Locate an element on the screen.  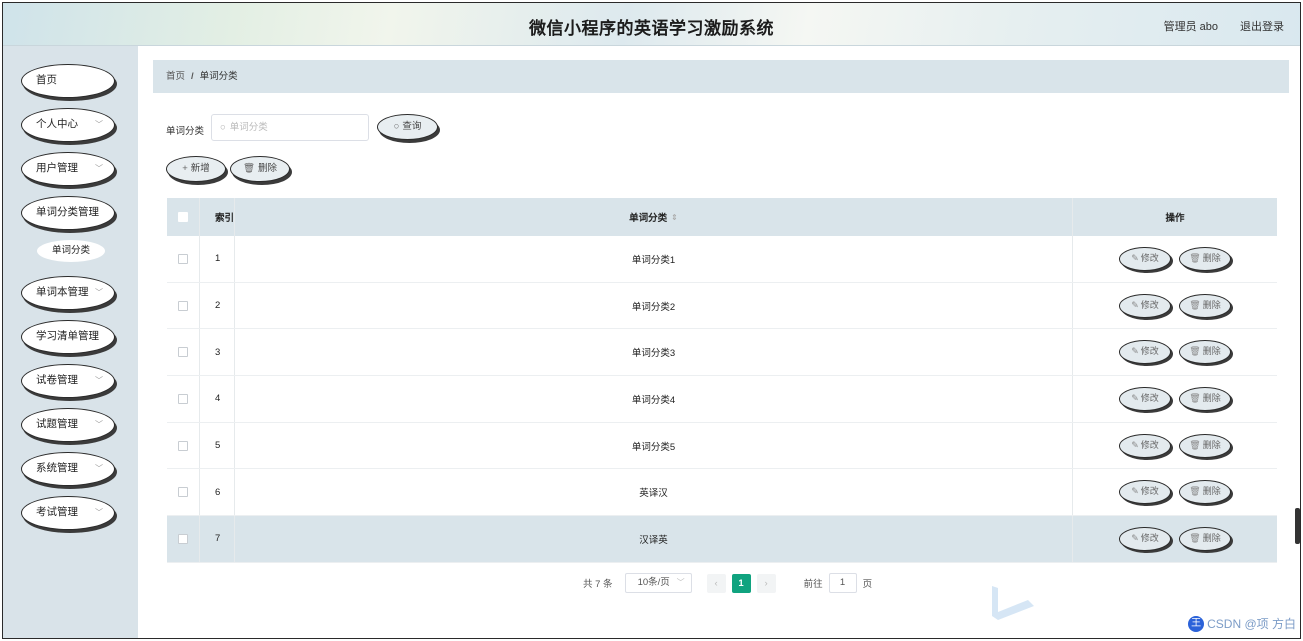
row-index: 6 is located at coordinates (217, 492).